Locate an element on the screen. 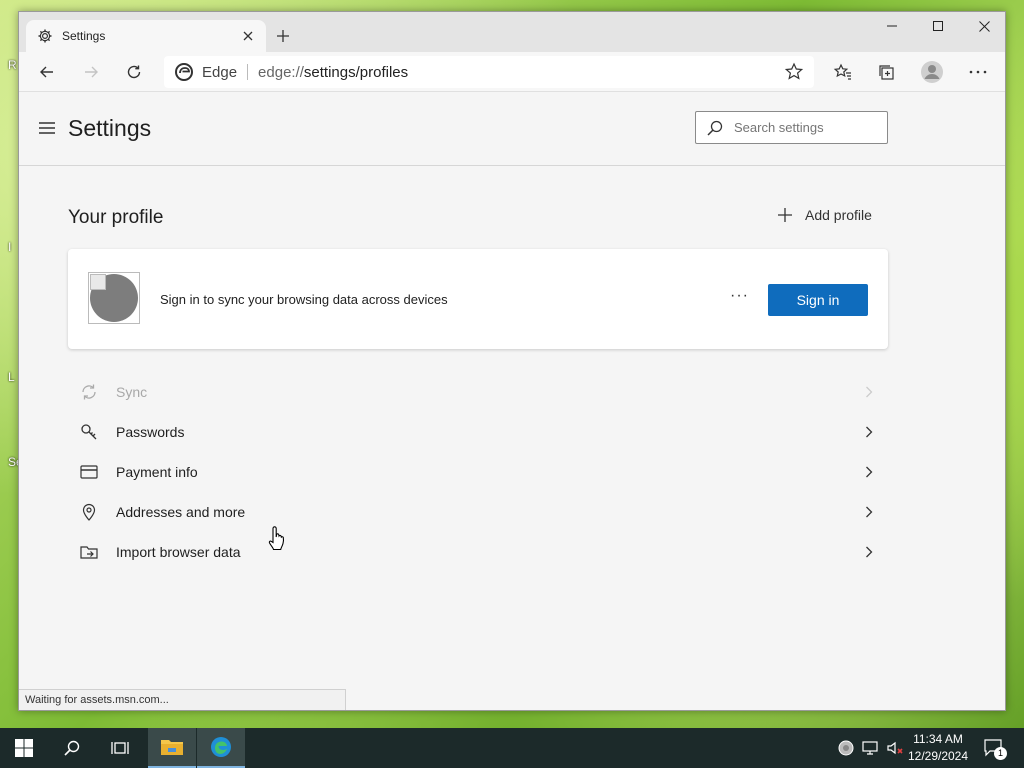  edge-taskbar-button is located at coordinates (221, 748).